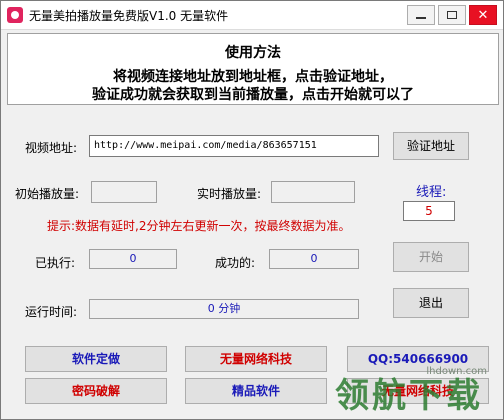 The image size is (504, 420). I want to click on maximize-button, so click(452, 15).